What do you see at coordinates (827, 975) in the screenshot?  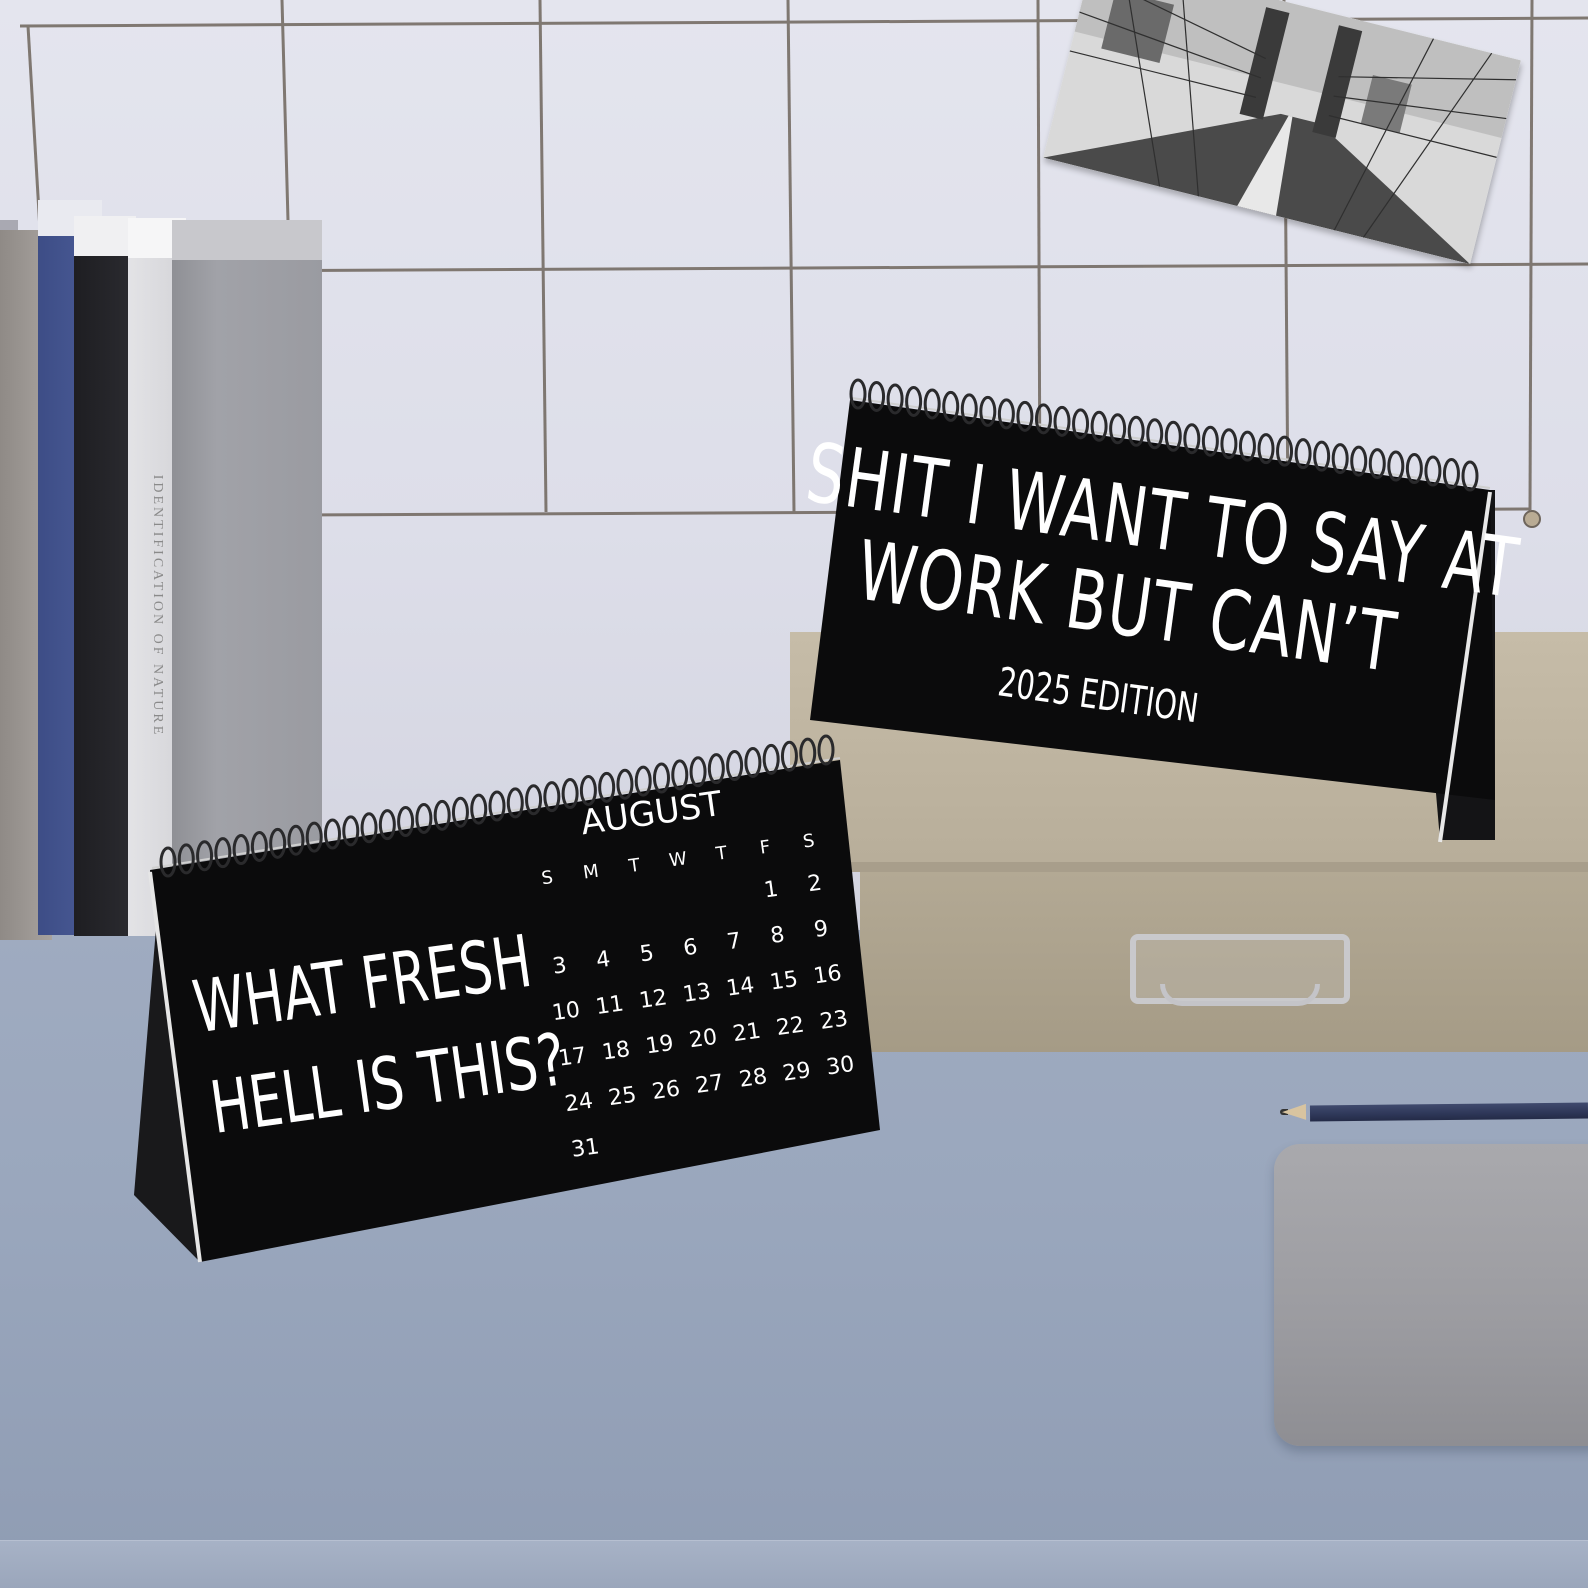 I see `calendar-day: 16` at bounding box center [827, 975].